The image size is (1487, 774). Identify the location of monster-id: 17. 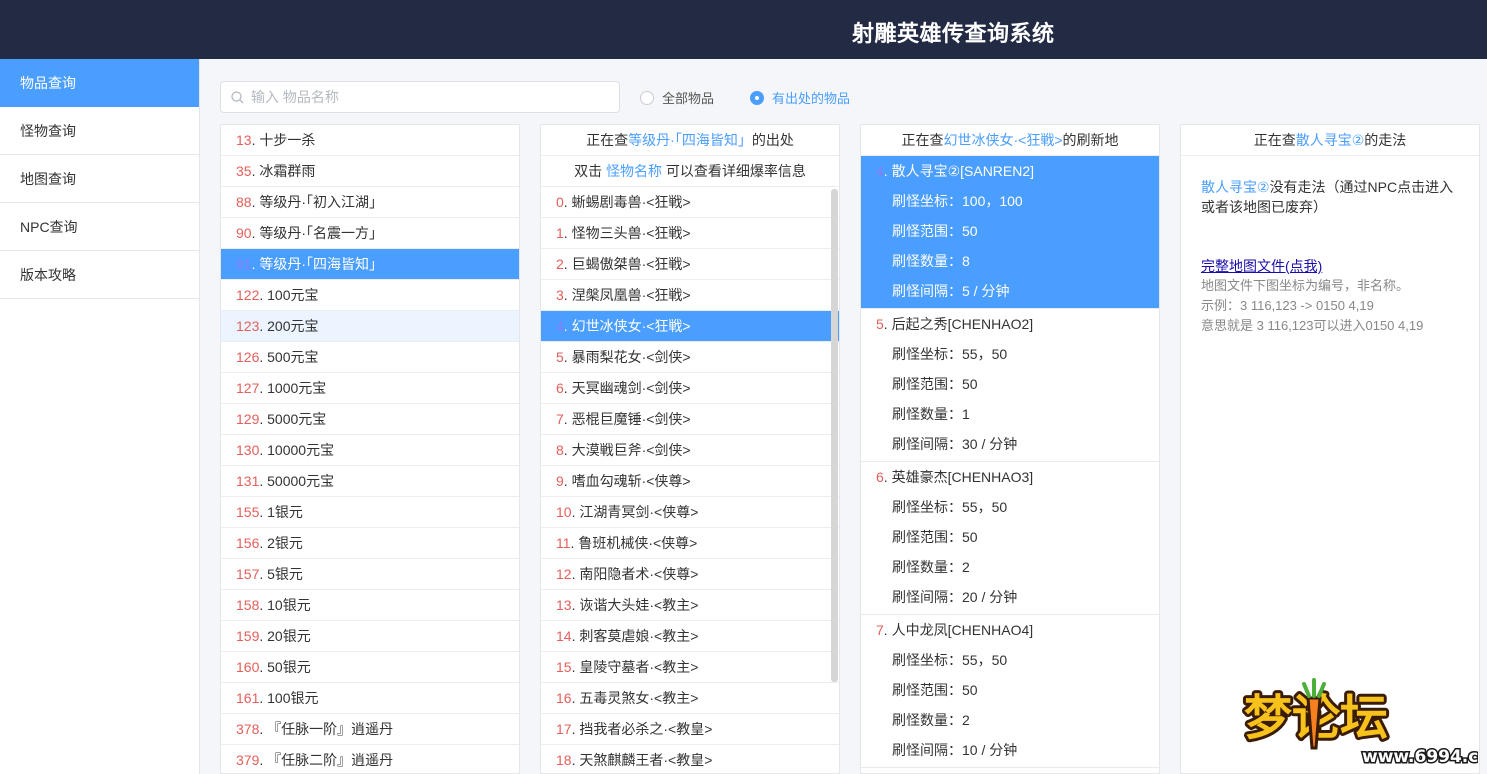
(564, 729).